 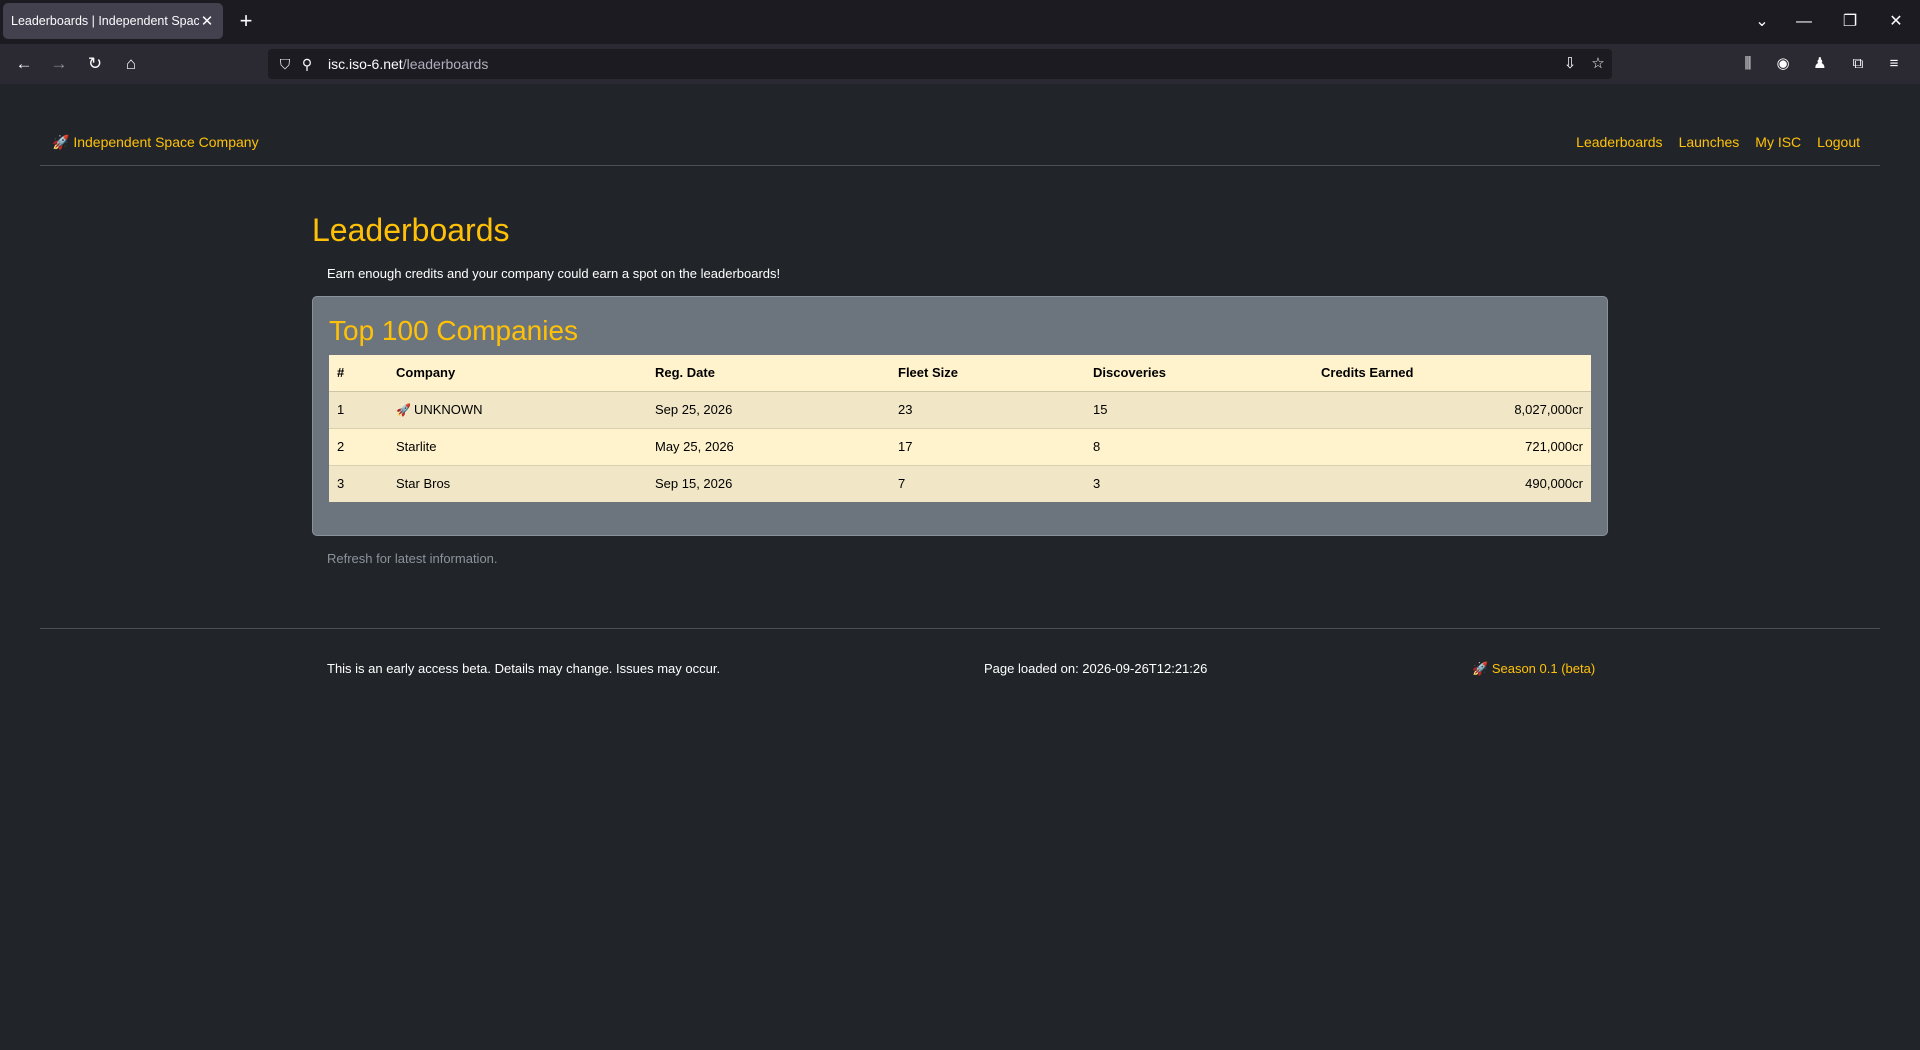 I want to click on brand-label: Independent Space Company, so click(x=166, y=142).